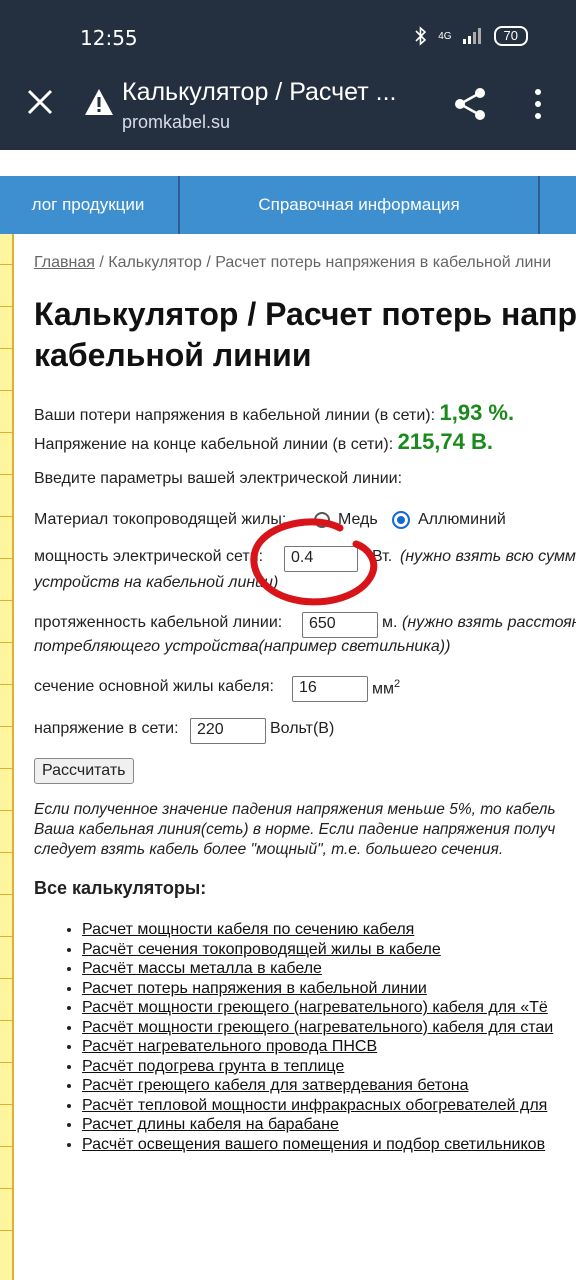 Image resolution: width=576 pixels, height=1280 pixels. Describe the element at coordinates (248, 929) in the screenshot. I see `calculator-link: Расчет мощности кабеля по сечению кабеля` at that location.